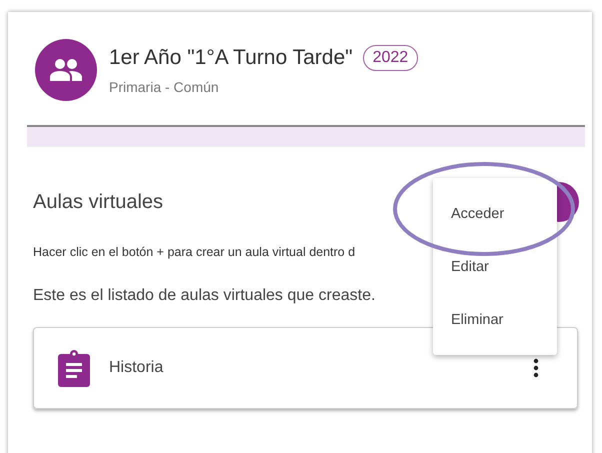  What do you see at coordinates (204, 296) in the screenshot?
I see `intro-text: Este es el listado de aulas virtuales que creaste.` at bounding box center [204, 296].